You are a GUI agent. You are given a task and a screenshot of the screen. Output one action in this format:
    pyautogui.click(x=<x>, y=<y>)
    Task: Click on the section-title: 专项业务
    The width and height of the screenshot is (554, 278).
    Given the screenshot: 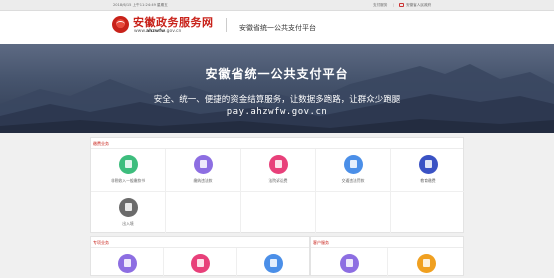 What is the action you would take?
    pyautogui.click(x=101, y=242)
    